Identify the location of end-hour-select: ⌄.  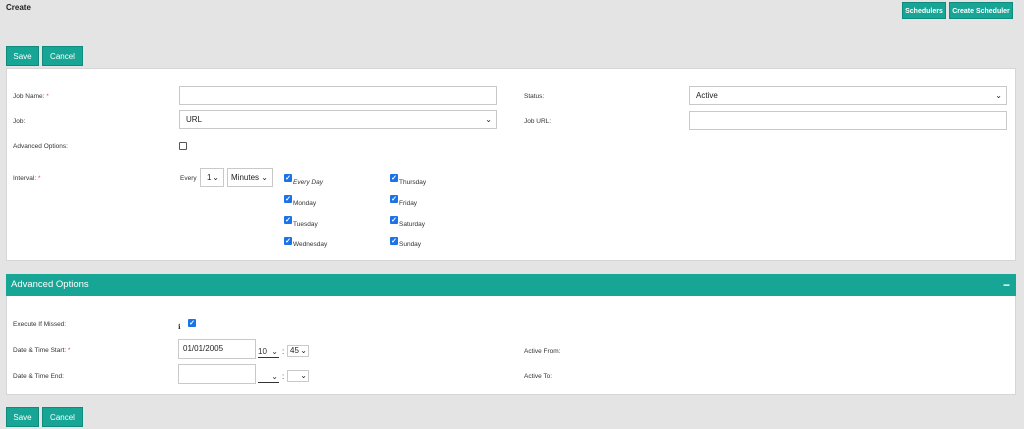
(268, 377).